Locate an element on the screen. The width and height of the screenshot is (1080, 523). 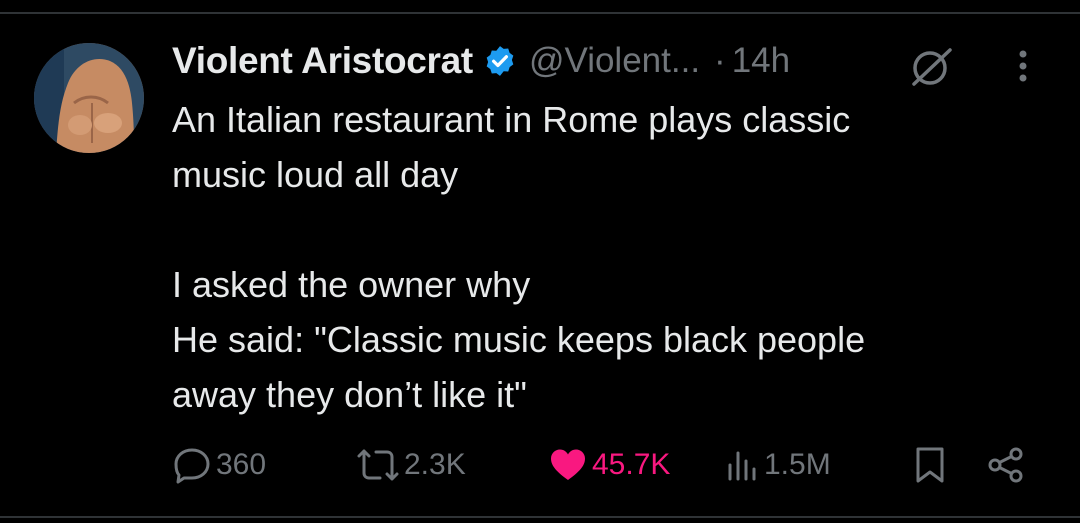
like-count: 45.7K is located at coordinates (631, 464).